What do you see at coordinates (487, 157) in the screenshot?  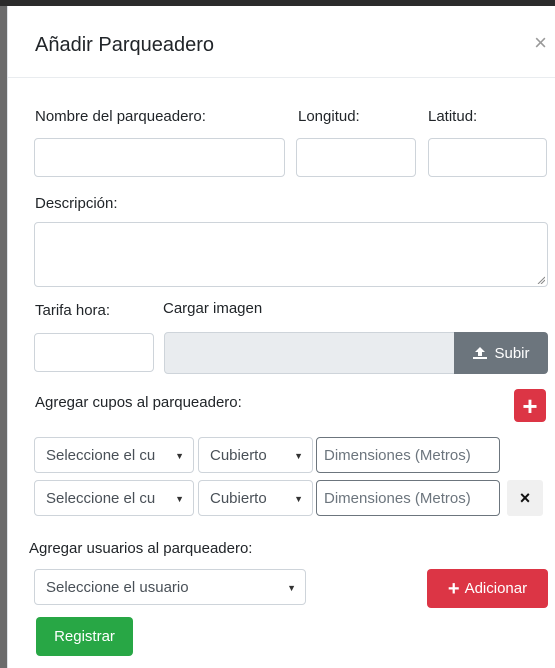 I see `latitude-input` at bounding box center [487, 157].